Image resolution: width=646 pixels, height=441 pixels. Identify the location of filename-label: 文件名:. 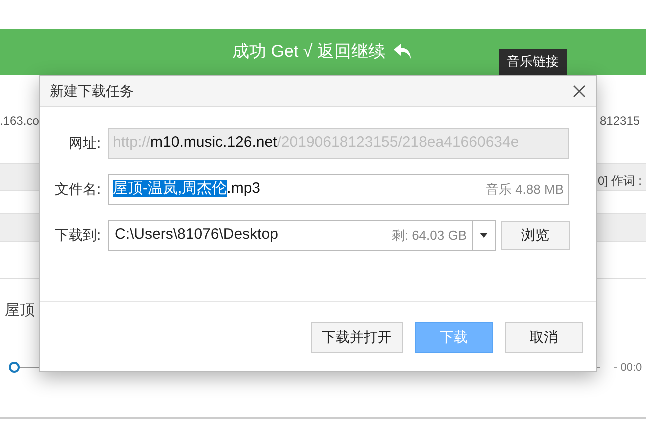
(78, 189).